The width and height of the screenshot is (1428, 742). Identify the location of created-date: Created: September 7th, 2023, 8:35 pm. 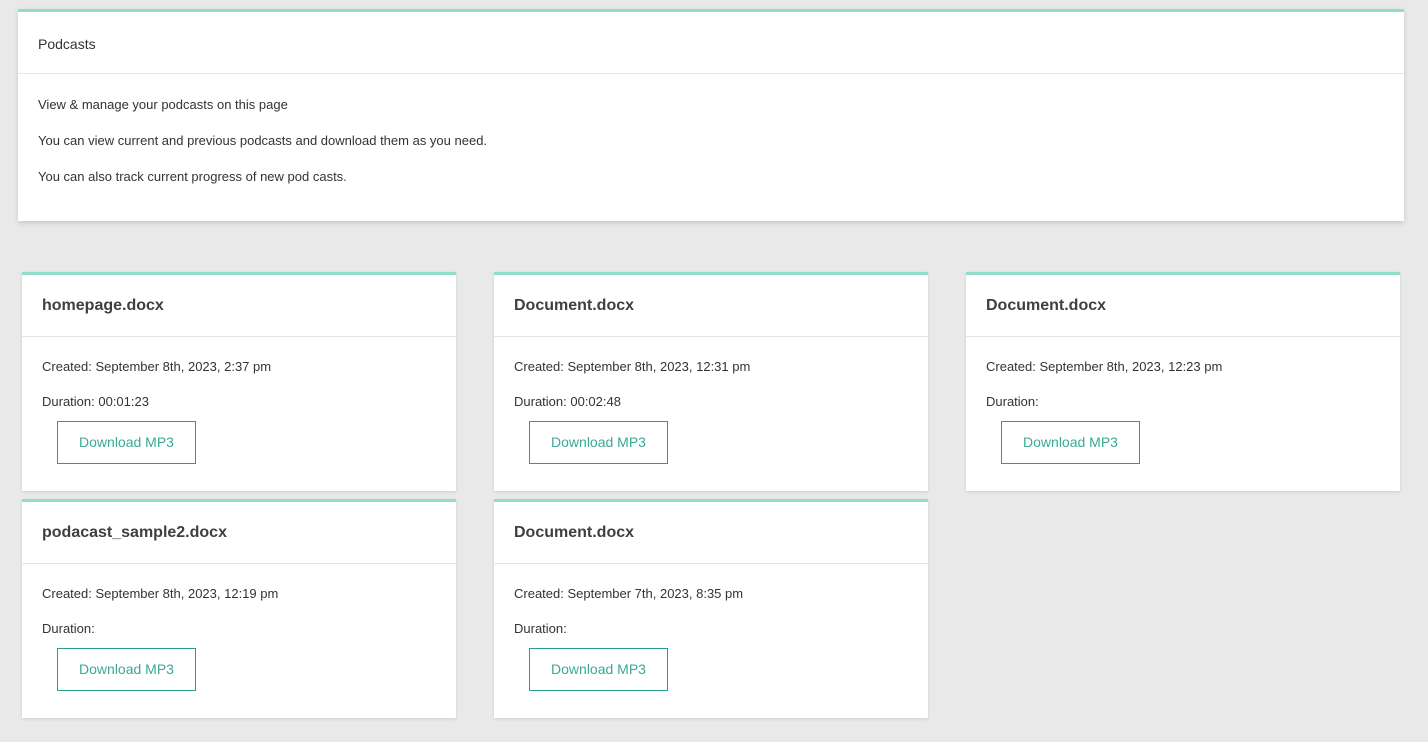
(629, 593).